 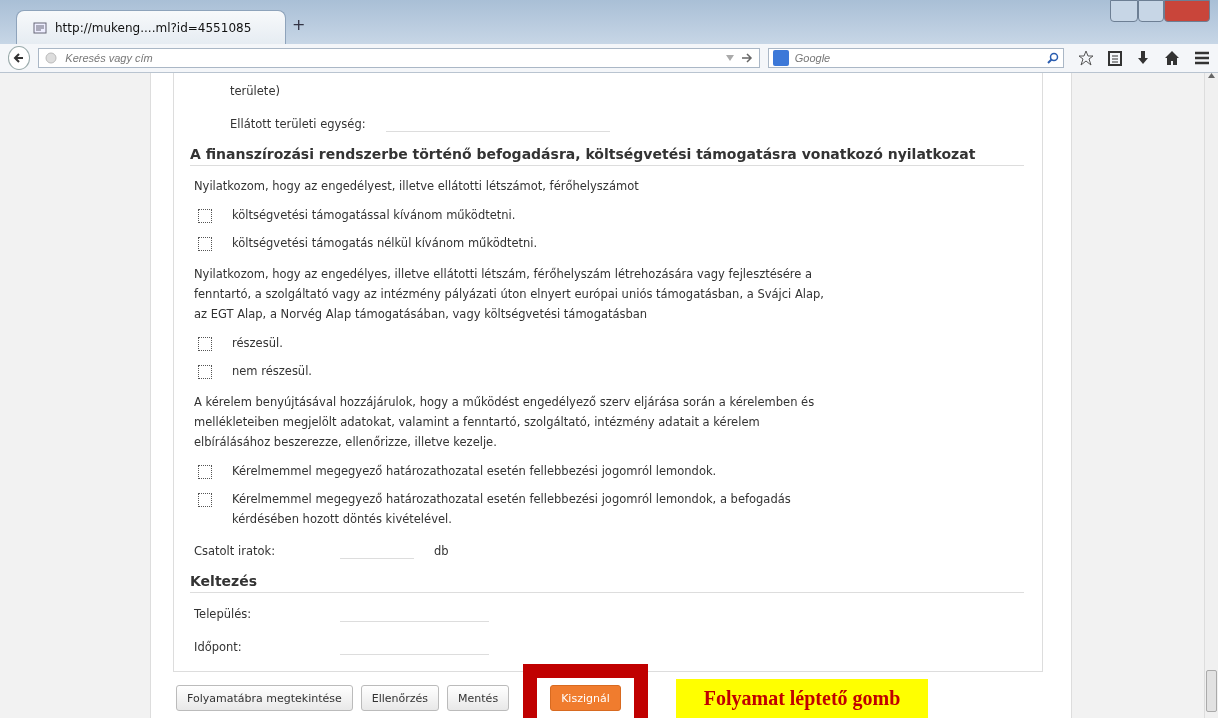 What do you see at coordinates (1172, 58) in the screenshot?
I see `home-icon` at bounding box center [1172, 58].